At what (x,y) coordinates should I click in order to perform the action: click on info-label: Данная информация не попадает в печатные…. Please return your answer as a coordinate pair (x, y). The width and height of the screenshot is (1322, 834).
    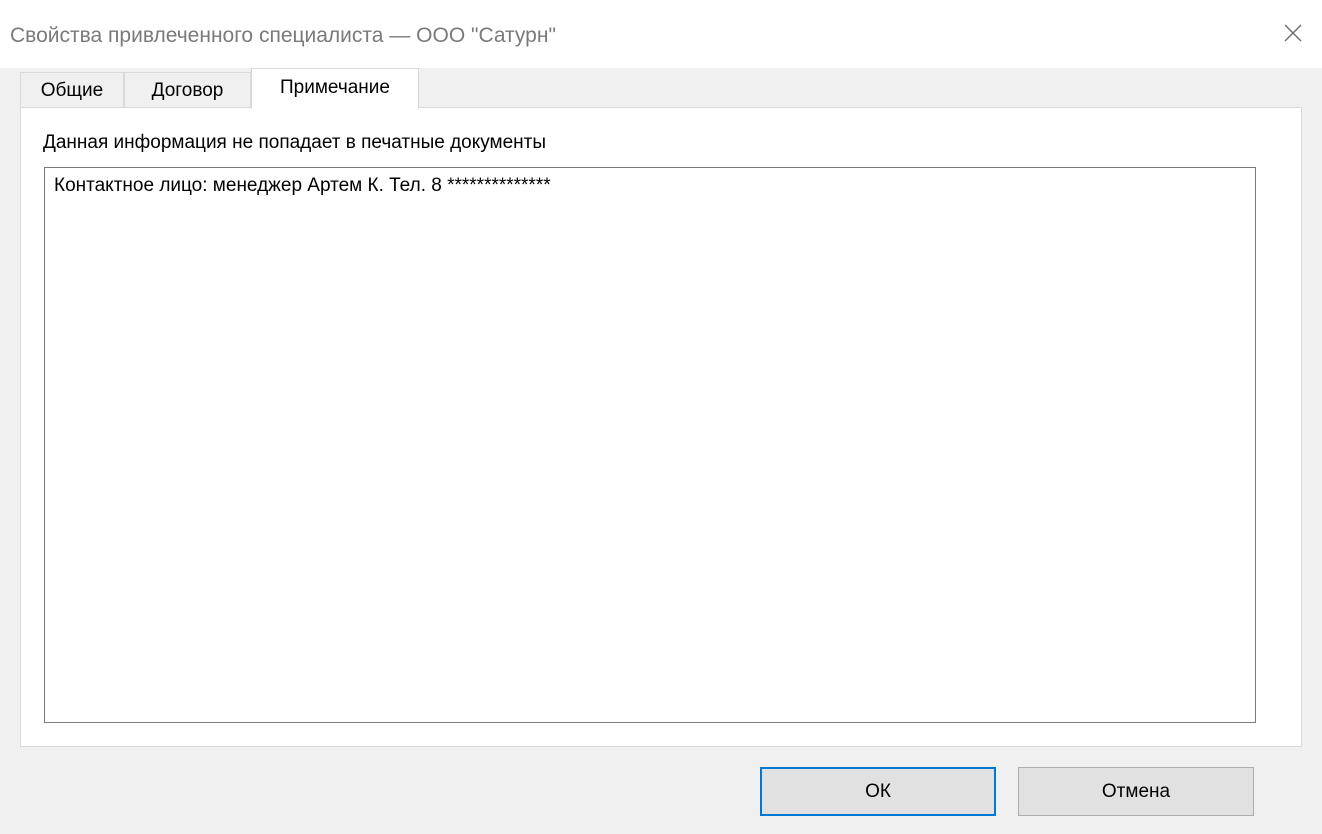
    Looking at the image, I should click on (295, 142).